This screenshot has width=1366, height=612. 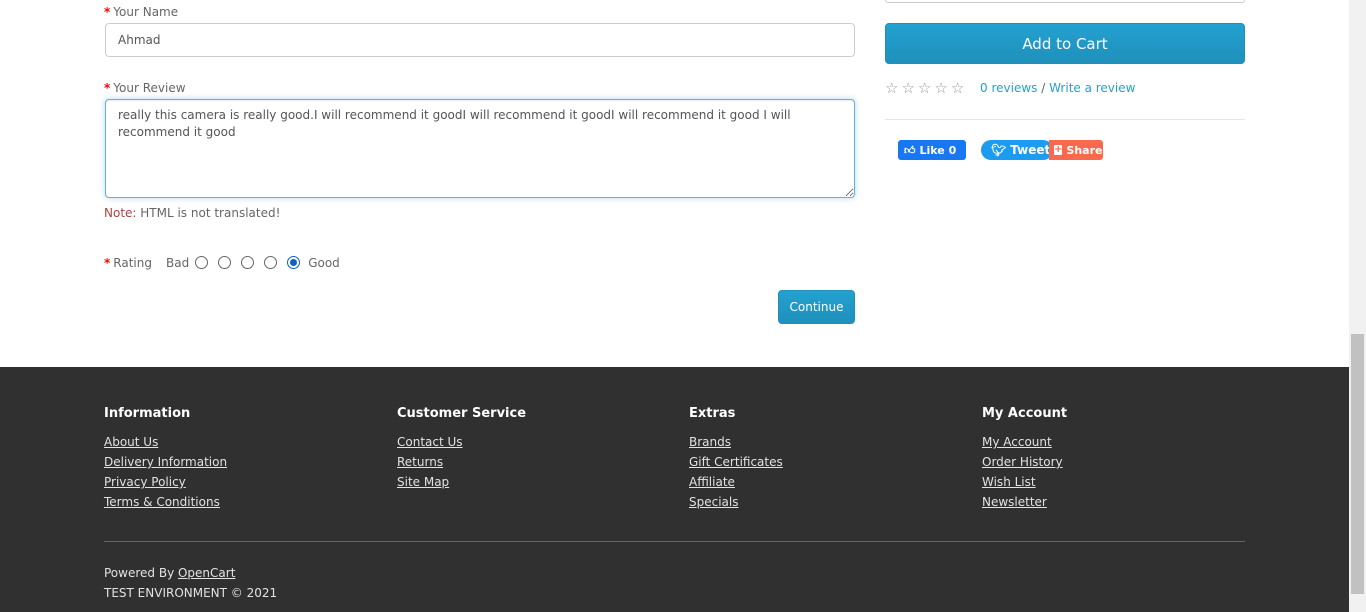 What do you see at coordinates (712, 413) in the screenshot?
I see `footer-heading: Extras` at bounding box center [712, 413].